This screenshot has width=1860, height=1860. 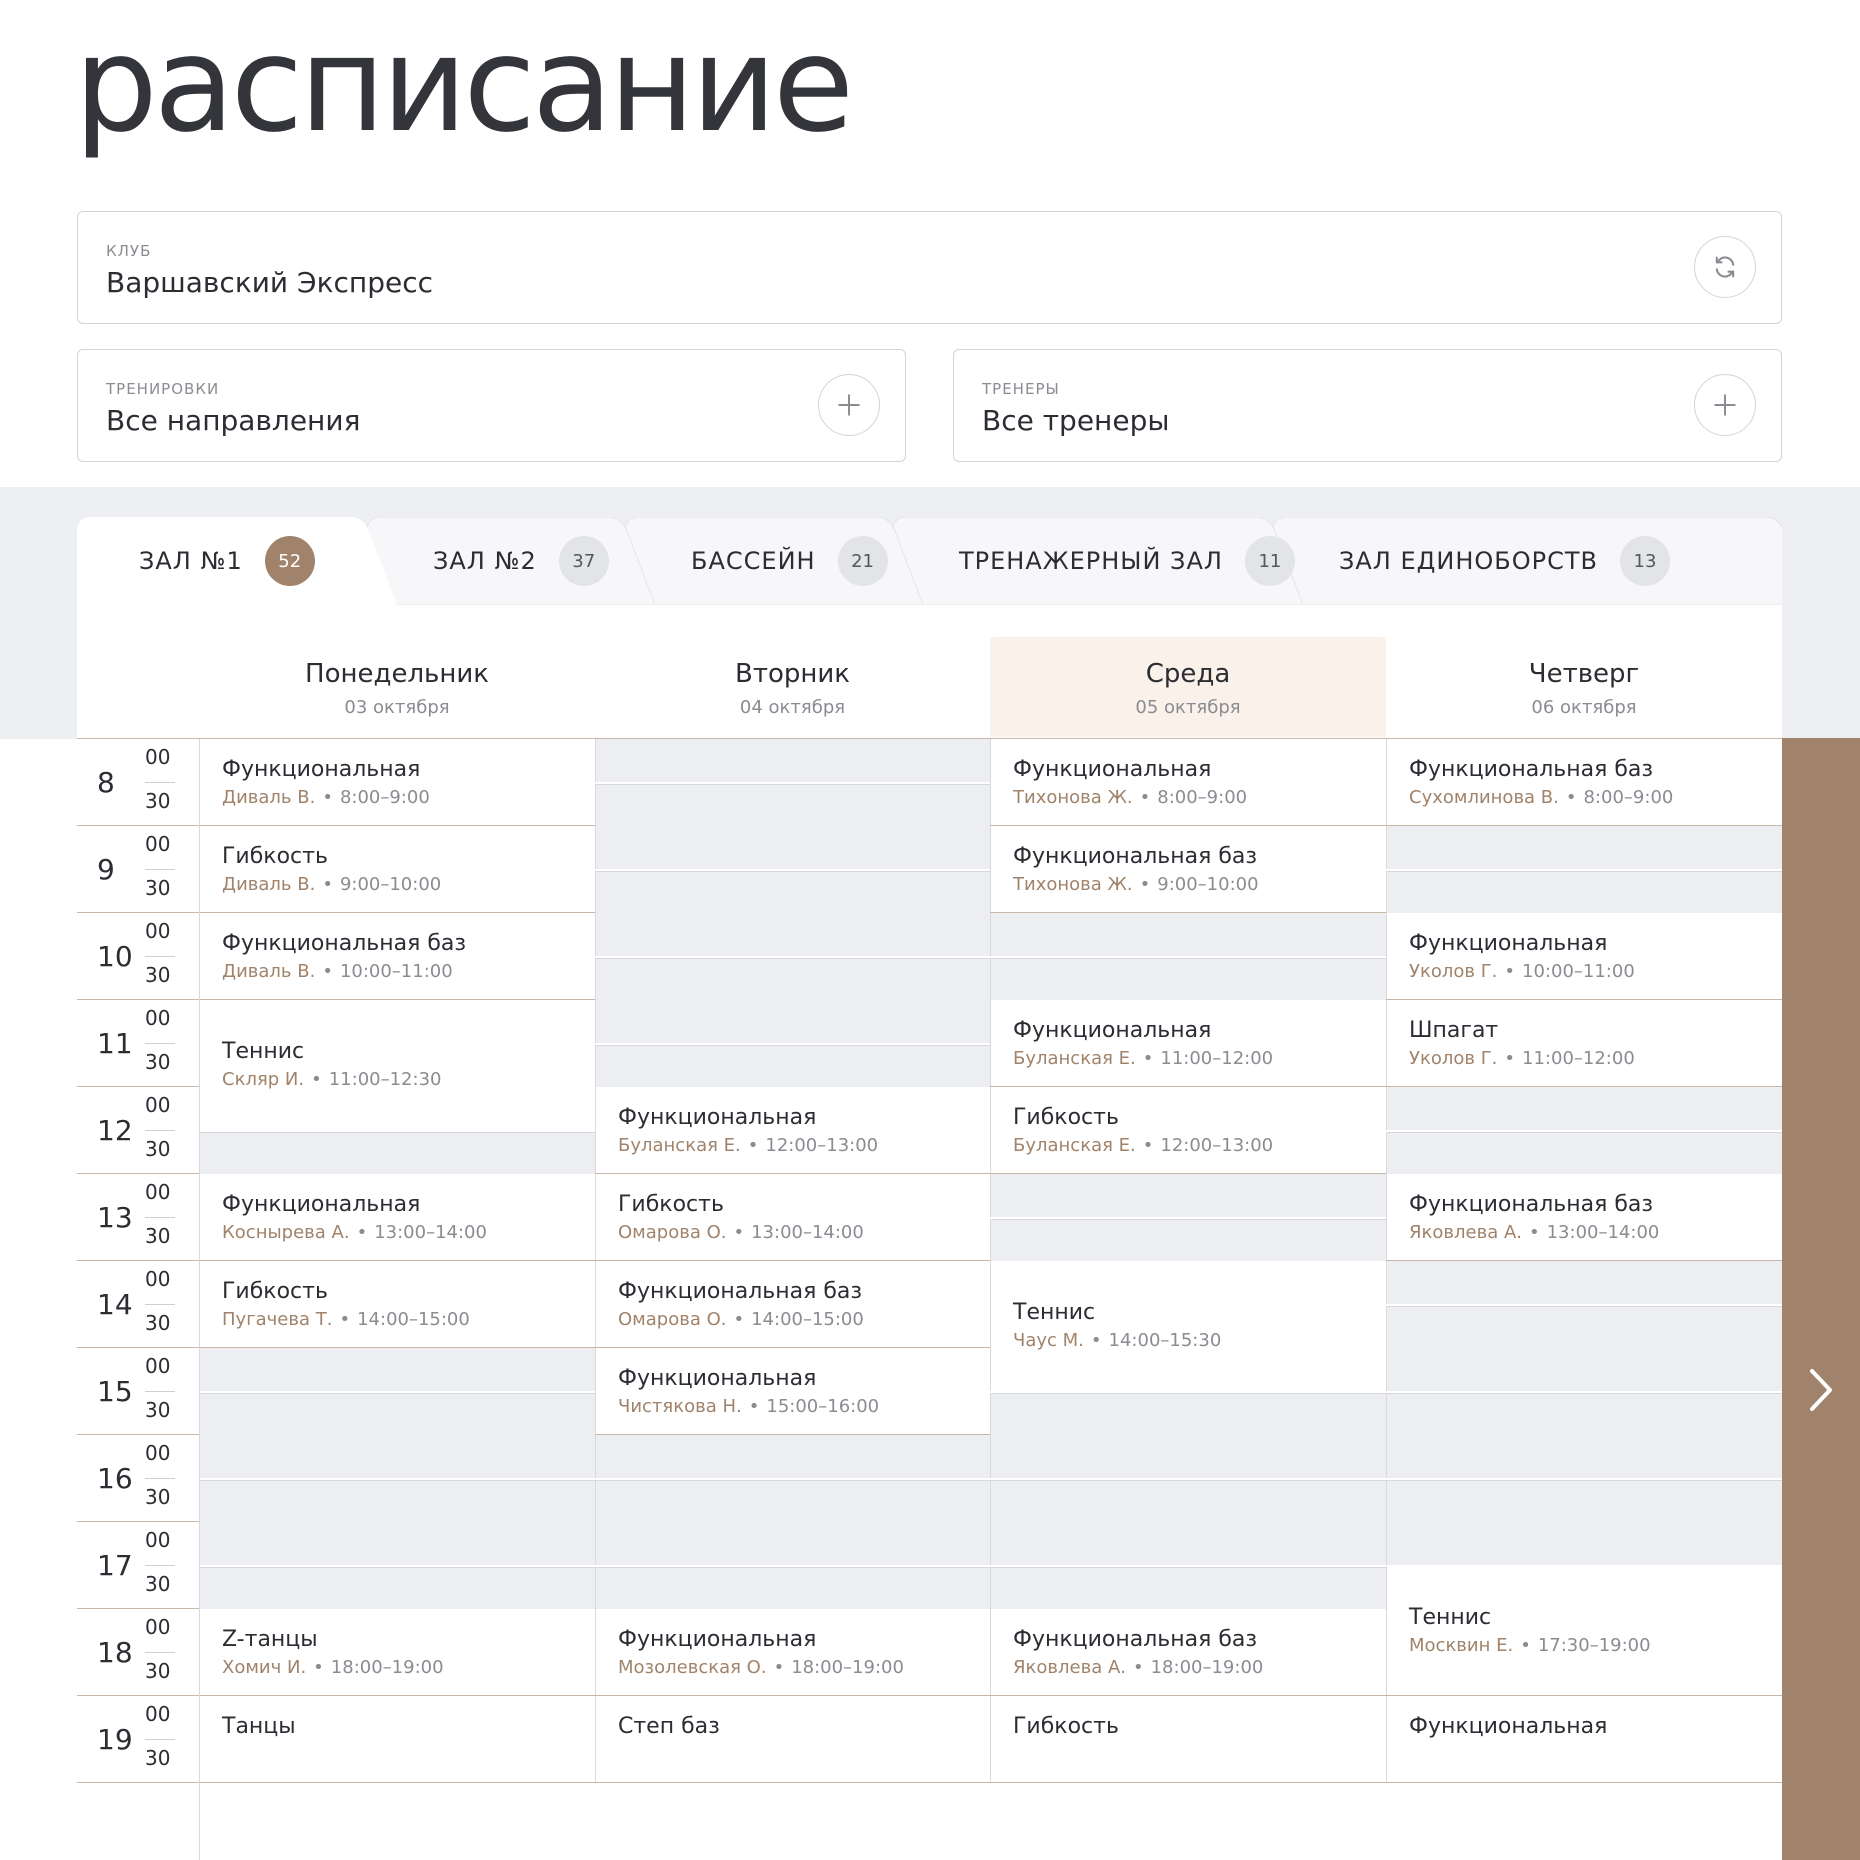 I want to click on class-card: Шпагат Уколов Г. • 11:00–12:00, so click(x=1584, y=1043).